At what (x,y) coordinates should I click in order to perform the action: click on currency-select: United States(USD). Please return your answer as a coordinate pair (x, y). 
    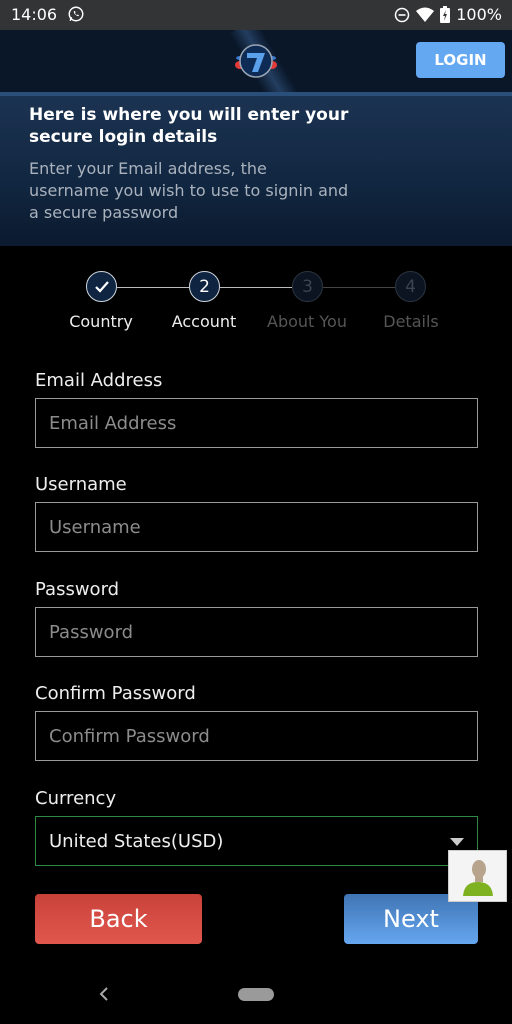
    Looking at the image, I should click on (256, 841).